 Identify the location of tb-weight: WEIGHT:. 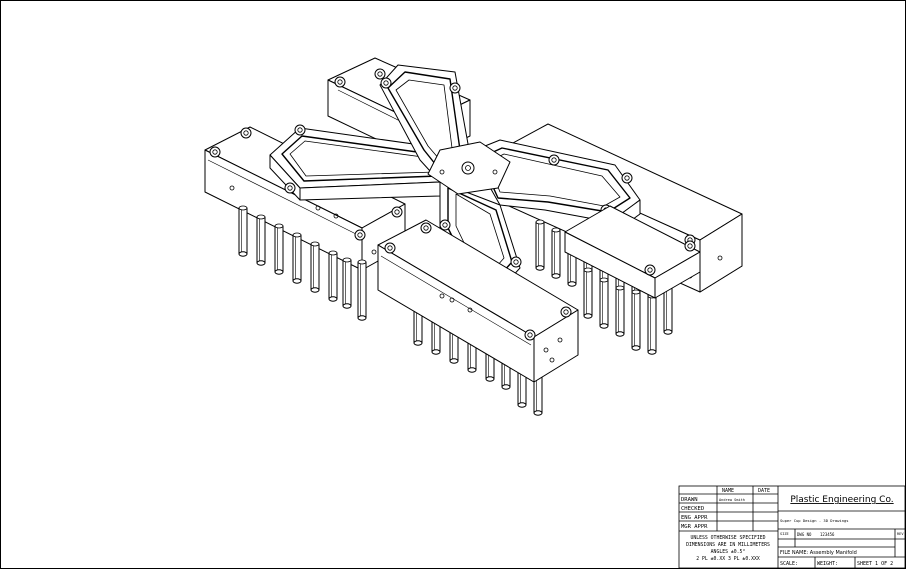
(827, 564).